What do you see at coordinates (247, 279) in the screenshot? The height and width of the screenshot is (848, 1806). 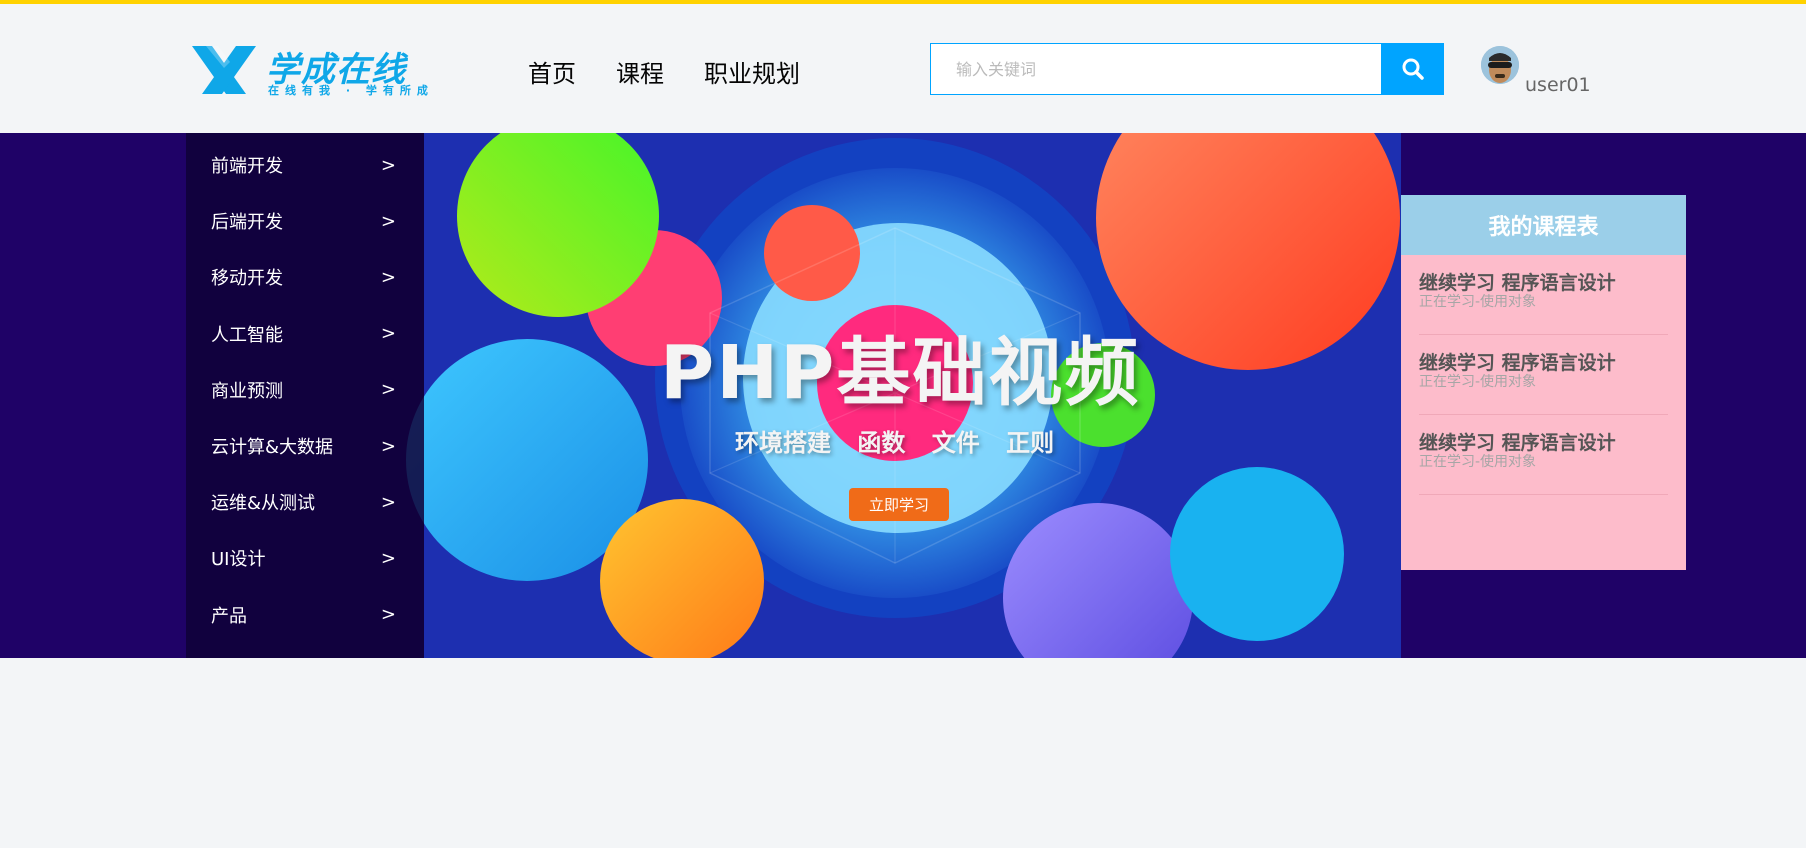 I see `category-label: 移动开发` at bounding box center [247, 279].